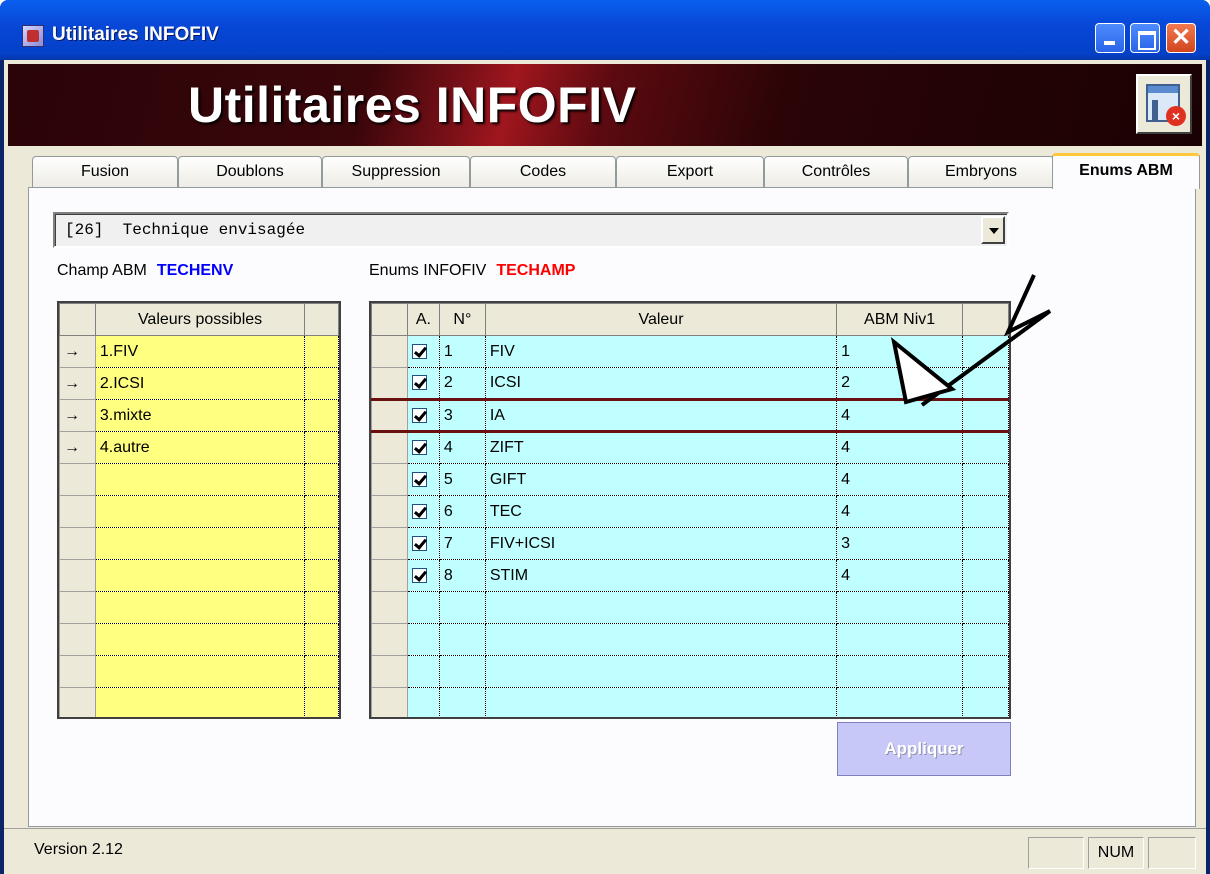 The width and height of the screenshot is (1210, 874). I want to click on cell-numero: 3, so click(462, 415).